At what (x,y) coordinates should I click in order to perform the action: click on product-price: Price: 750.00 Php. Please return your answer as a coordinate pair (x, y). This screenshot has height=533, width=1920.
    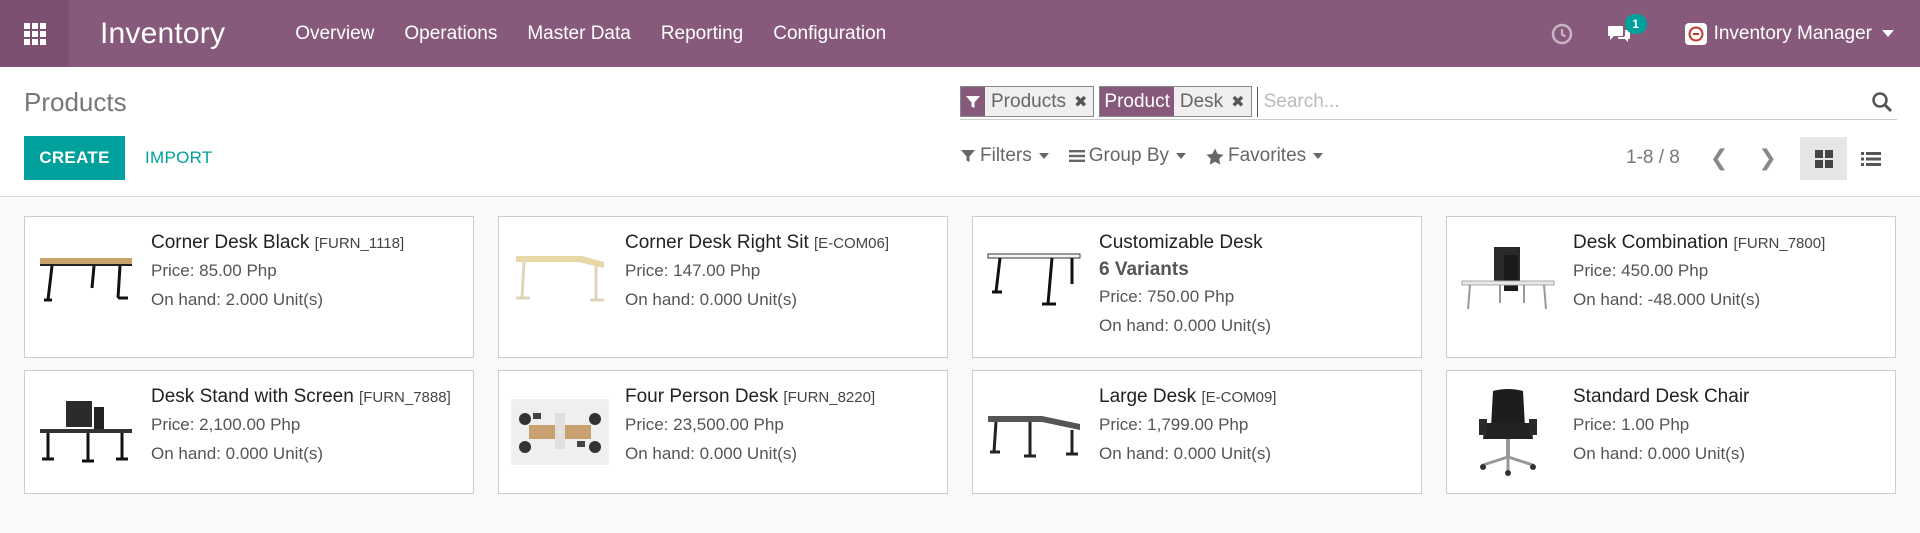
    Looking at the image, I should click on (1167, 296).